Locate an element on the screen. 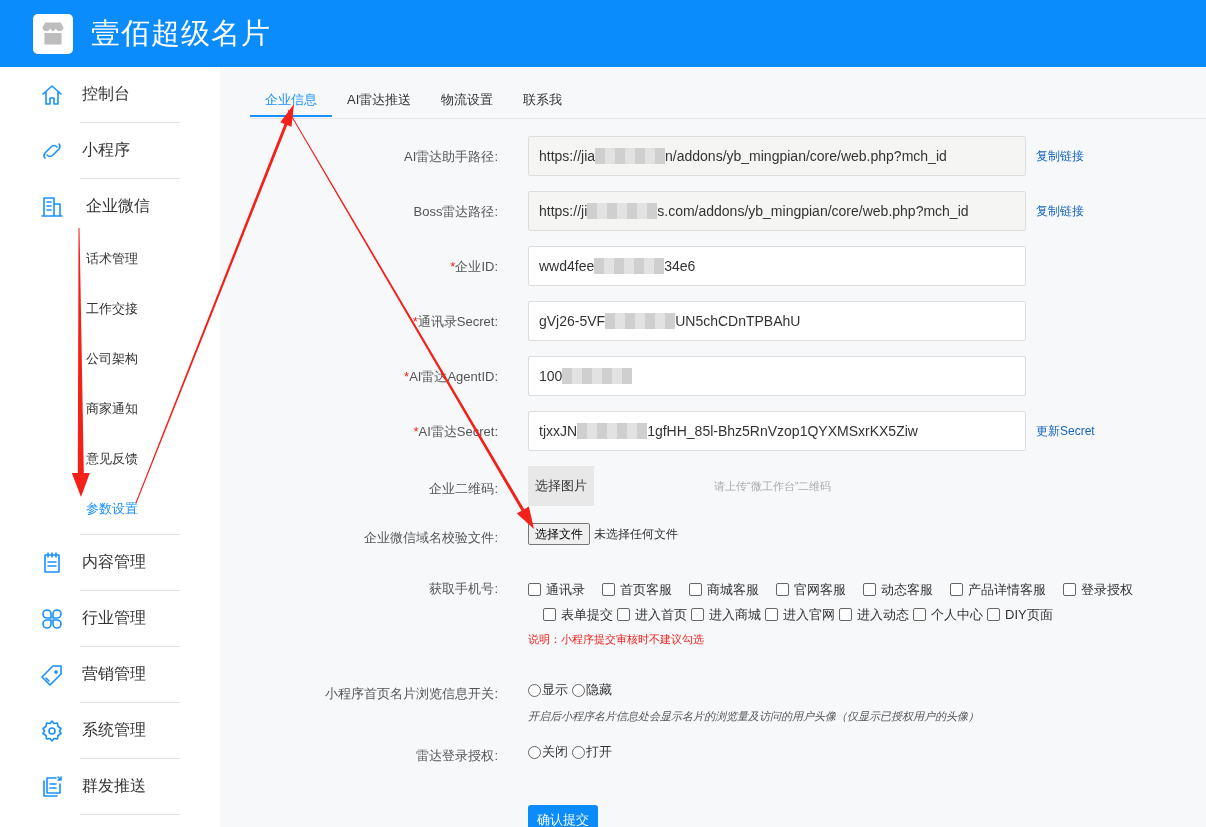  checkbox-label: 商城客服 is located at coordinates (733, 589).